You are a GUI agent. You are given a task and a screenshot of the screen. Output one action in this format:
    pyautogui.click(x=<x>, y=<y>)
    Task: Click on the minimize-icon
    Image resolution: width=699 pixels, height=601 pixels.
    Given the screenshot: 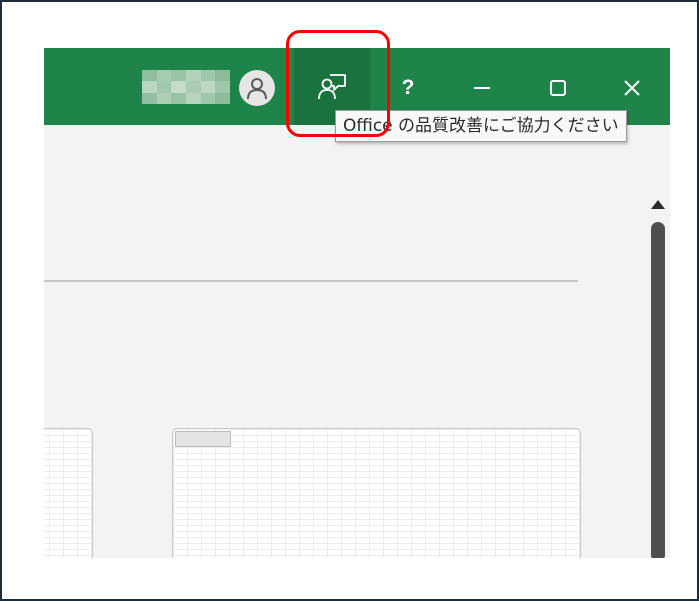 What is the action you would take?
    pyautogui.click(x=482, y=88)
    